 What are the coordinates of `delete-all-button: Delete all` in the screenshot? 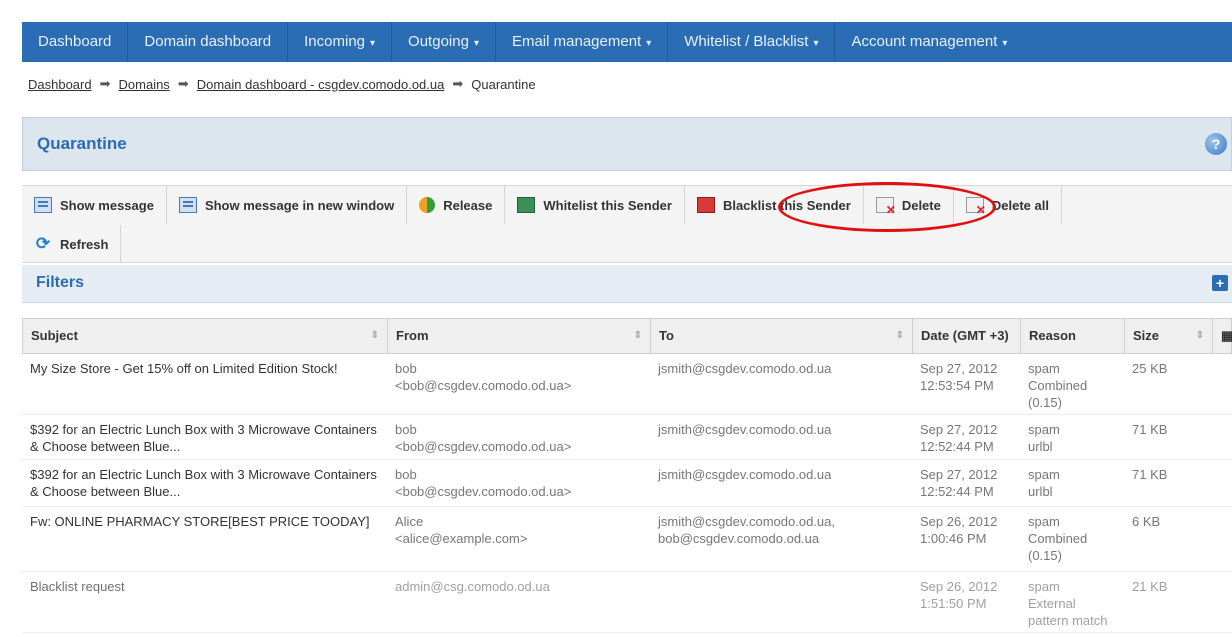 It's located at (1008, 205).